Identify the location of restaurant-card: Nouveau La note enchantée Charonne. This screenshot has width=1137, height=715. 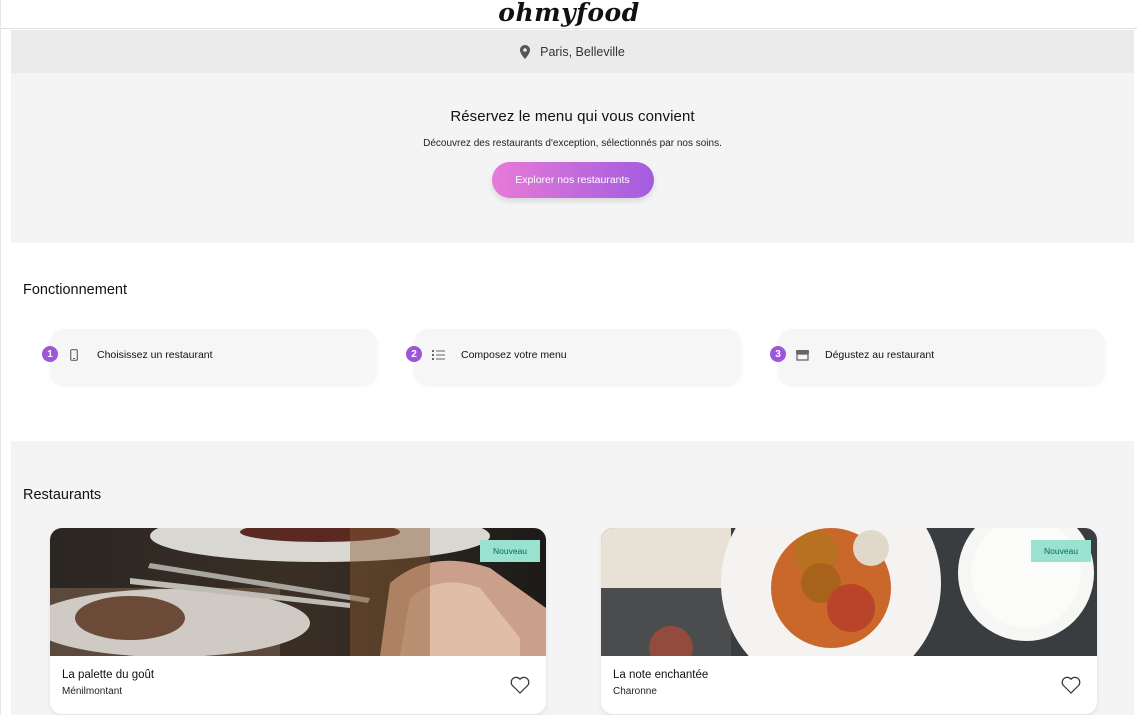
(849, 621).